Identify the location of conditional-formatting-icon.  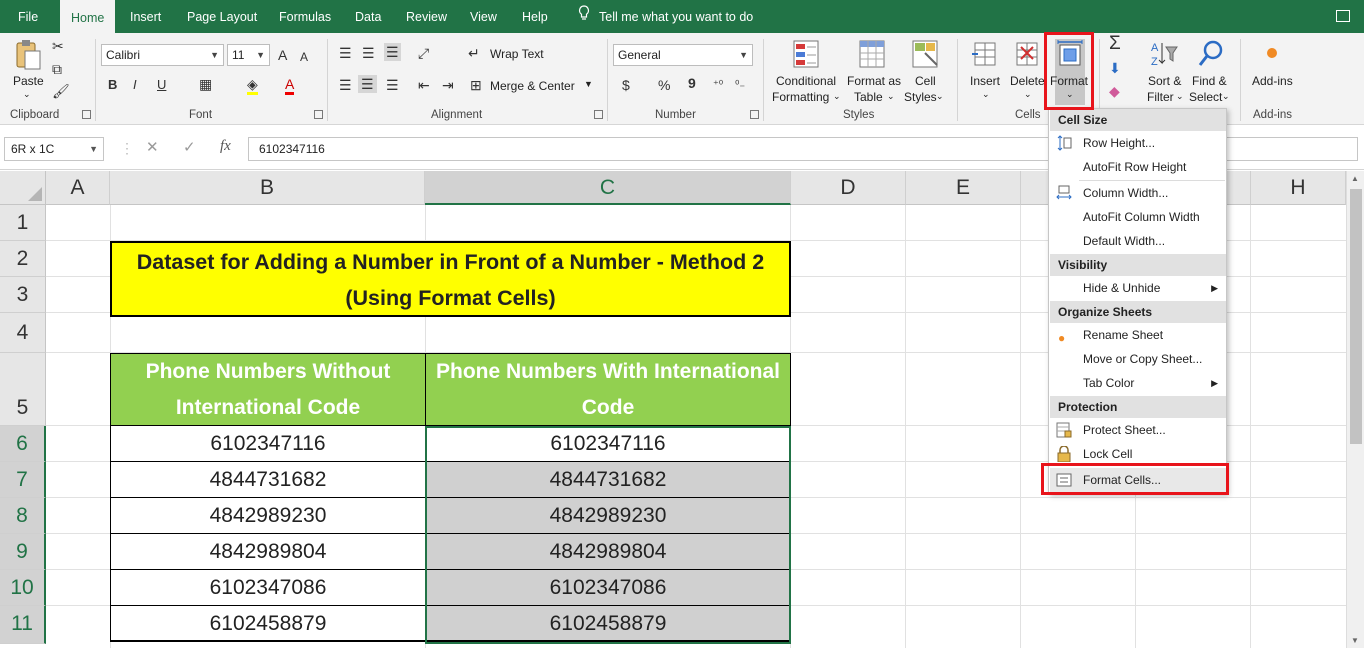
(806, 53).